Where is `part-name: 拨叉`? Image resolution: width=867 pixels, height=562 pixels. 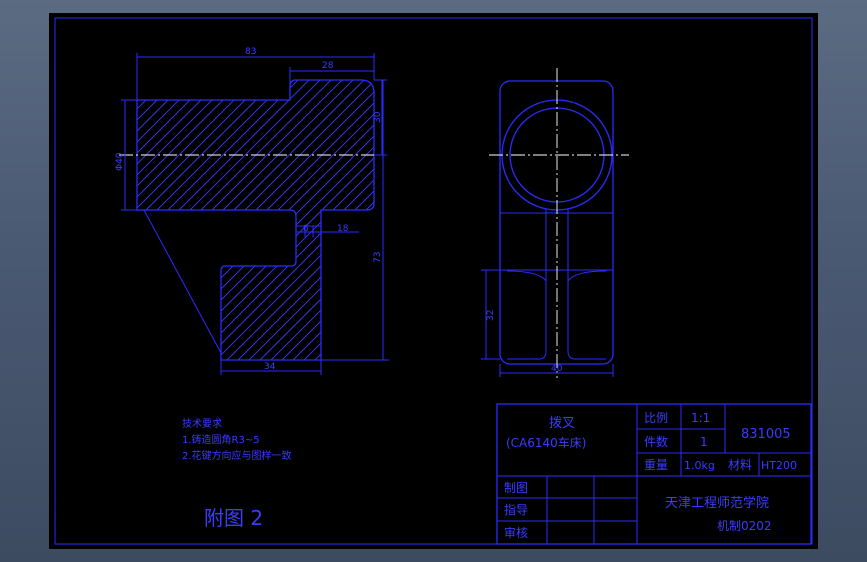
part-name: 拨叉 is located at coordinates (562, 423).